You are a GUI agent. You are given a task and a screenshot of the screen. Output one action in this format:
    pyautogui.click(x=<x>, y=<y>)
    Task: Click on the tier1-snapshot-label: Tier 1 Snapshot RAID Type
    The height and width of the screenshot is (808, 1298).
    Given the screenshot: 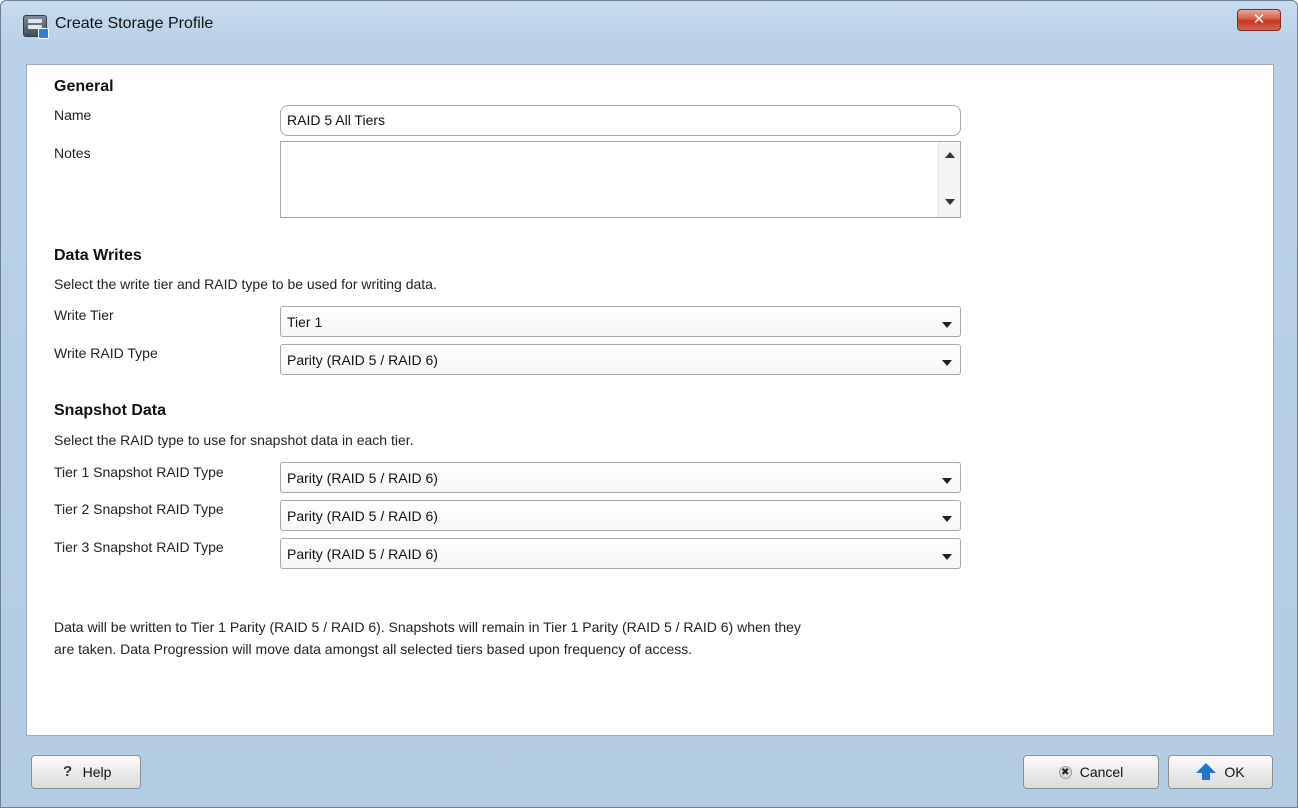 What is the action you would take?
    pyautogui.click(x=139, y=472)
    